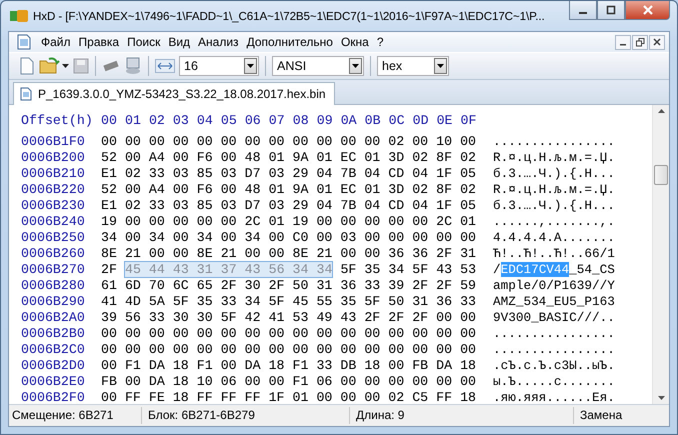  What do you see at coordinates (219, 66) in the screenshot?
I see `bytes-per-row-dropdown: 16` at bounding box center [219, 66].